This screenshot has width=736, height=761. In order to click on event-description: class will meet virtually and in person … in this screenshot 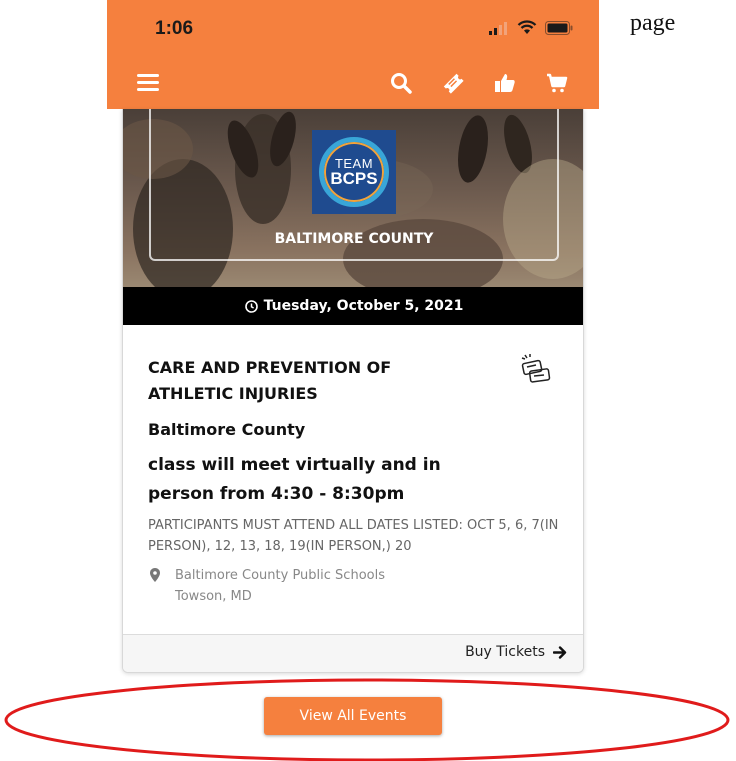, I will do `click(294, 479)`.